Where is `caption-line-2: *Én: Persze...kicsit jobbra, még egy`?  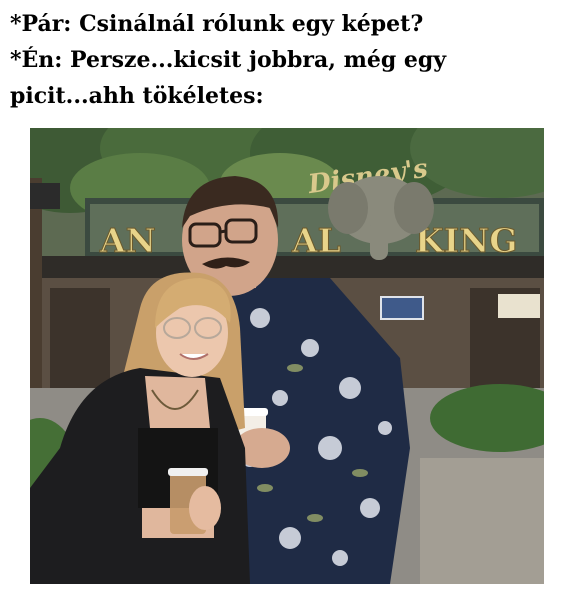
caption-line-2: *Én: Persze...kicsit jobbra, még egy is located at coordinates (228, 60).